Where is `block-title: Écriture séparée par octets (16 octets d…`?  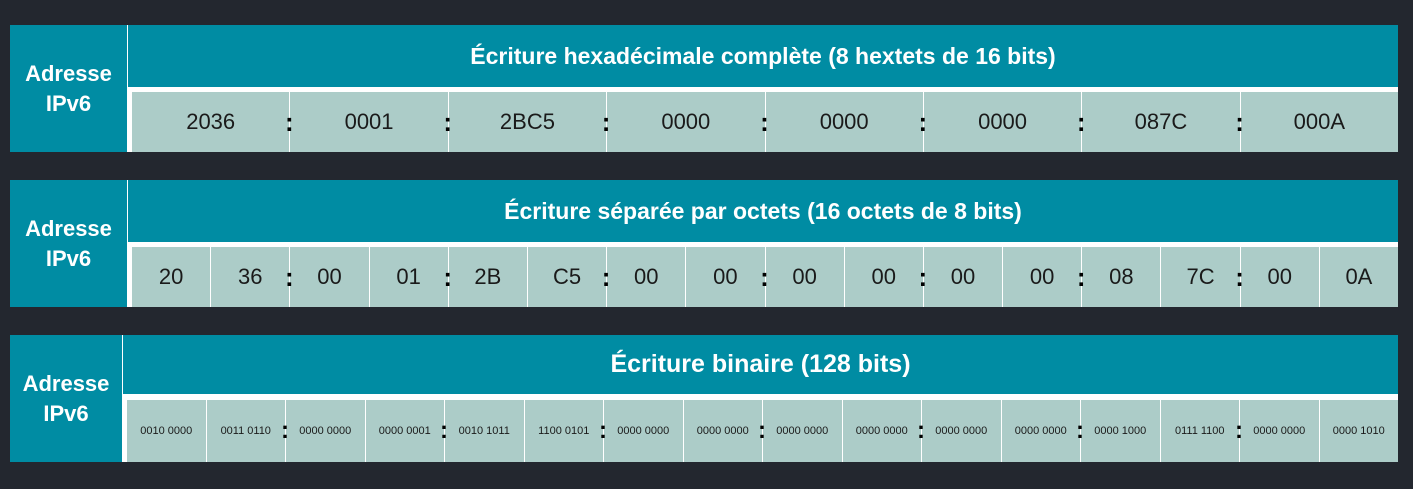
block-title: Écriture séparée par octets (16 octets d… is located at coordinates (763, 211).